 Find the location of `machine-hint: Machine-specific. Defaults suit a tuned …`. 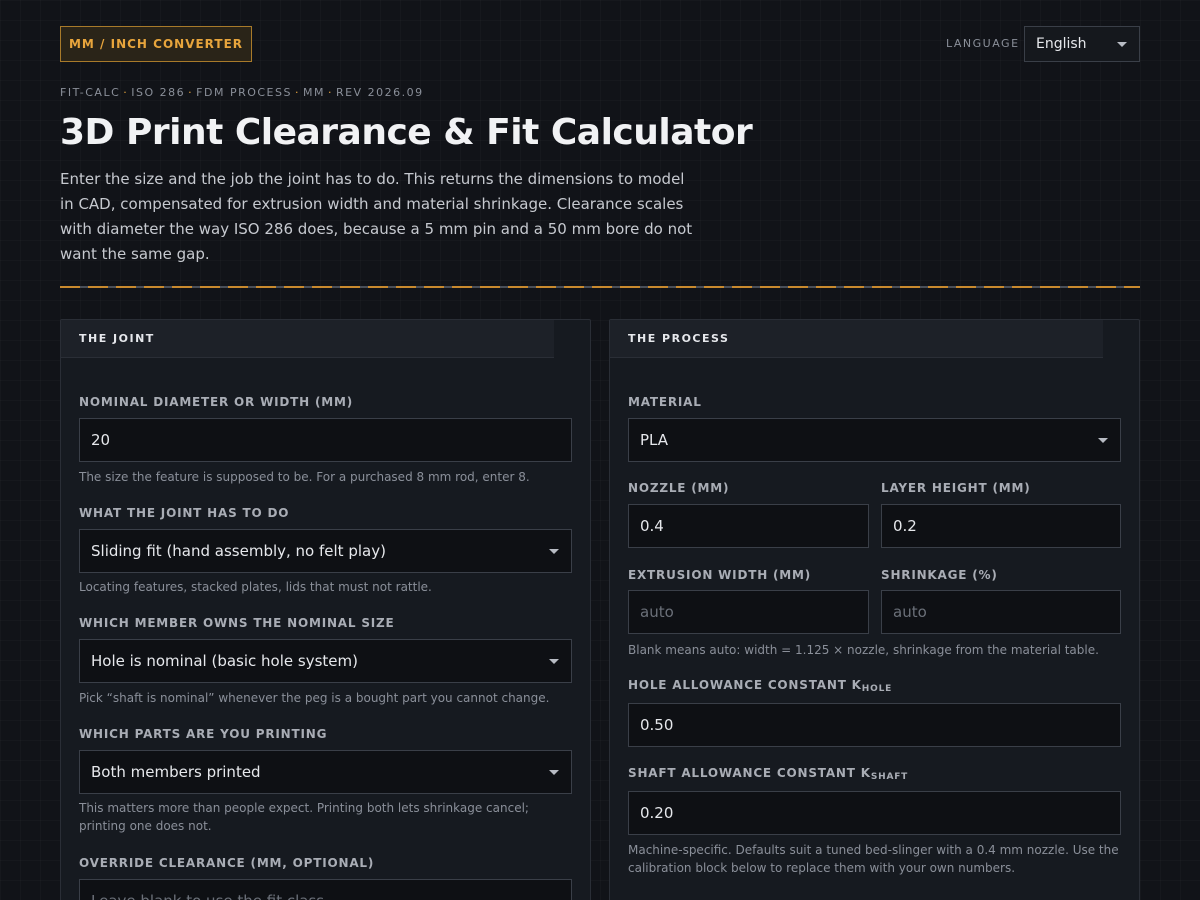

machine-hint: Machine-specific. Defaults suit a tuned … is located at coordinates (873, 859).